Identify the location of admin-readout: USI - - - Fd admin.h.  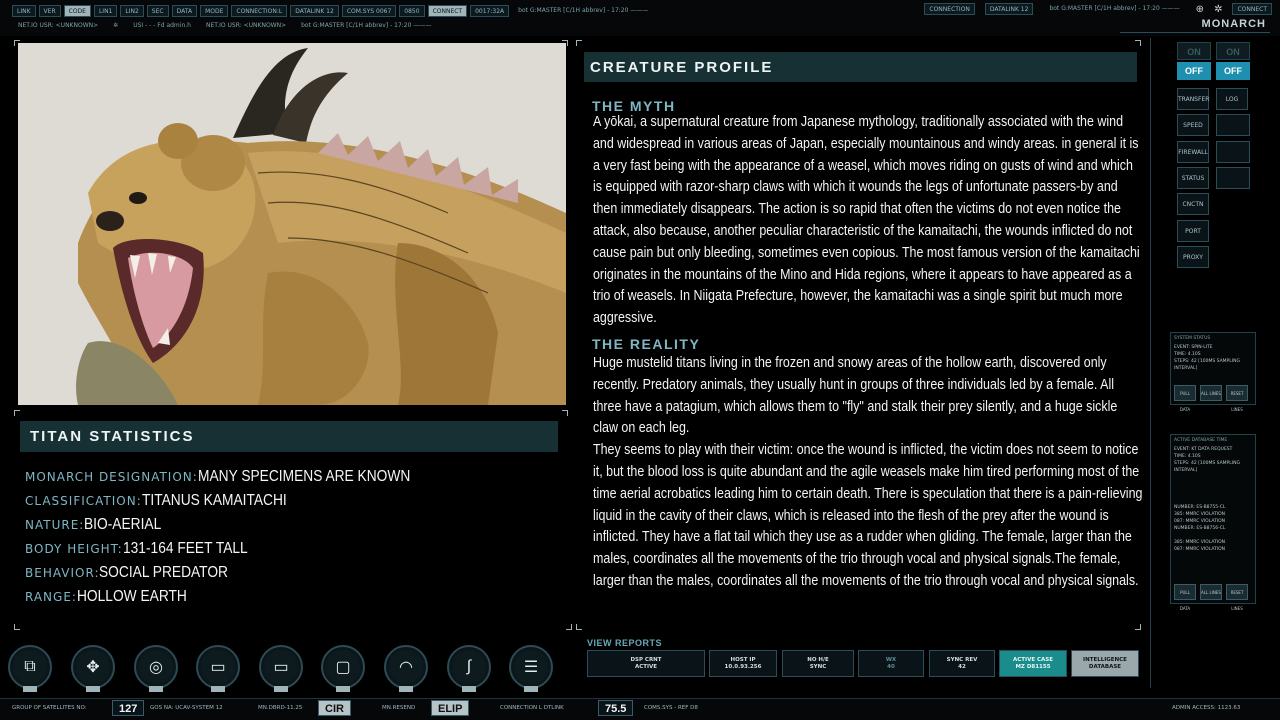
(162, 25).